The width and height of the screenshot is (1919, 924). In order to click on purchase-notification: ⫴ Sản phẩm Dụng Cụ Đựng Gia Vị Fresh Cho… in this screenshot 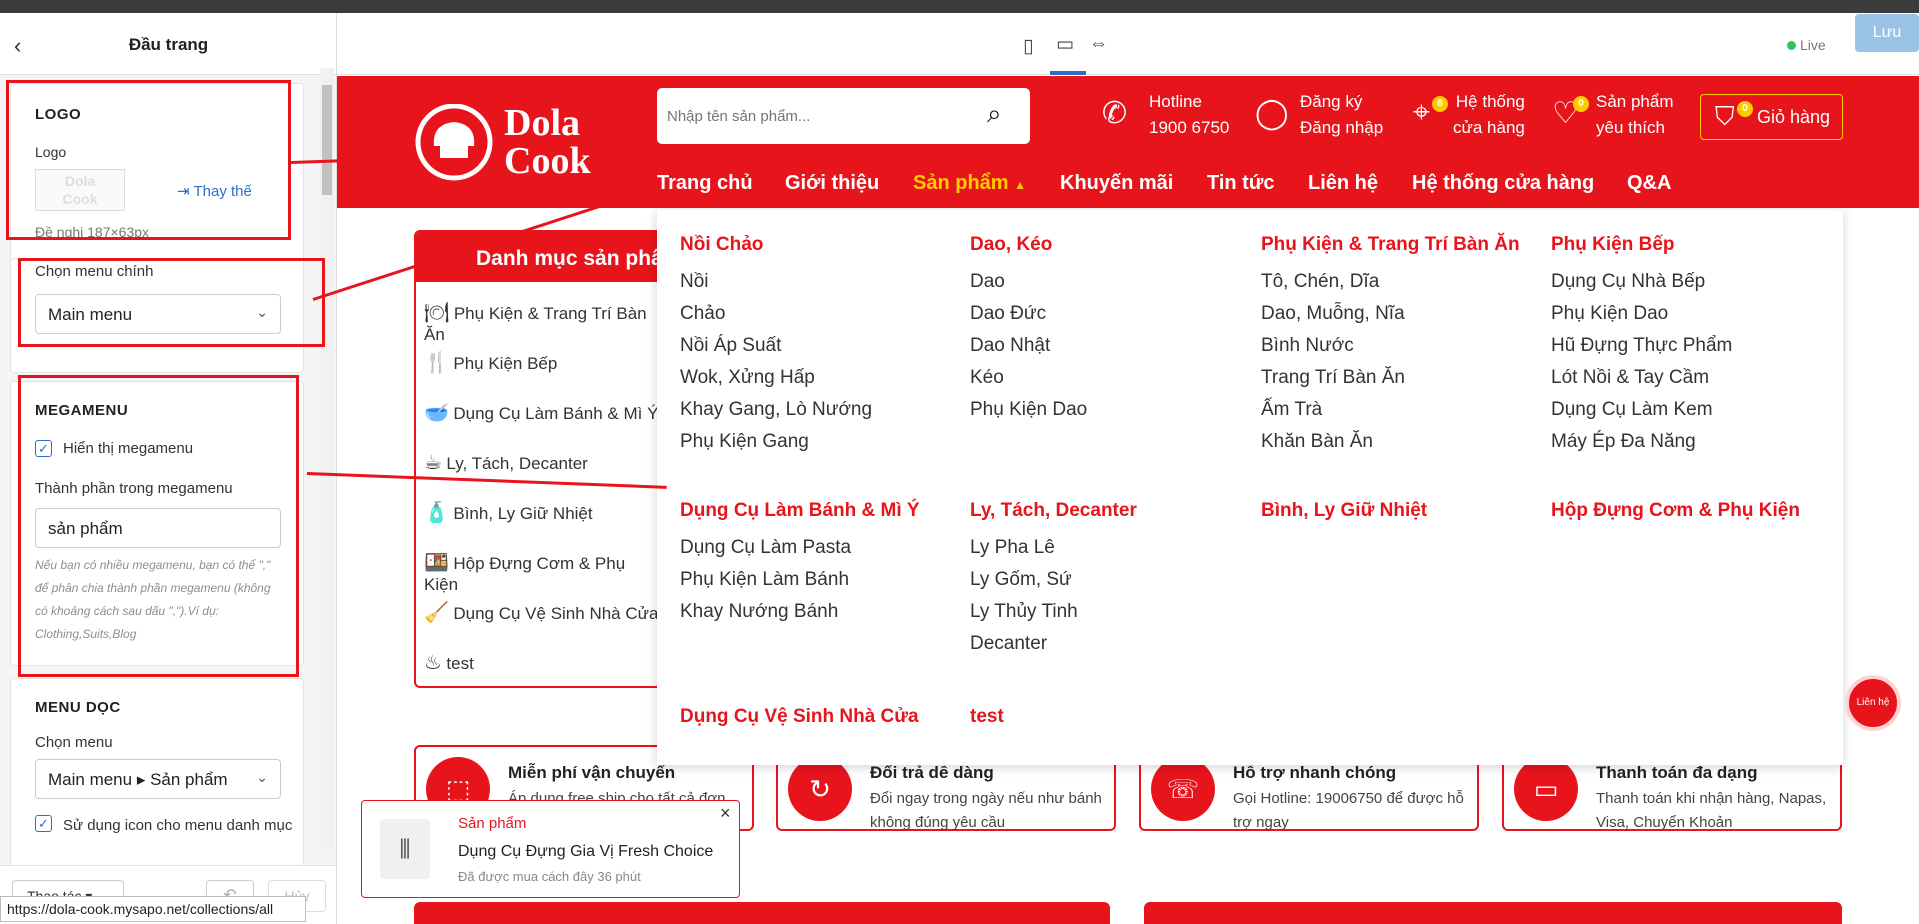, I will do `click(550, 849)`.